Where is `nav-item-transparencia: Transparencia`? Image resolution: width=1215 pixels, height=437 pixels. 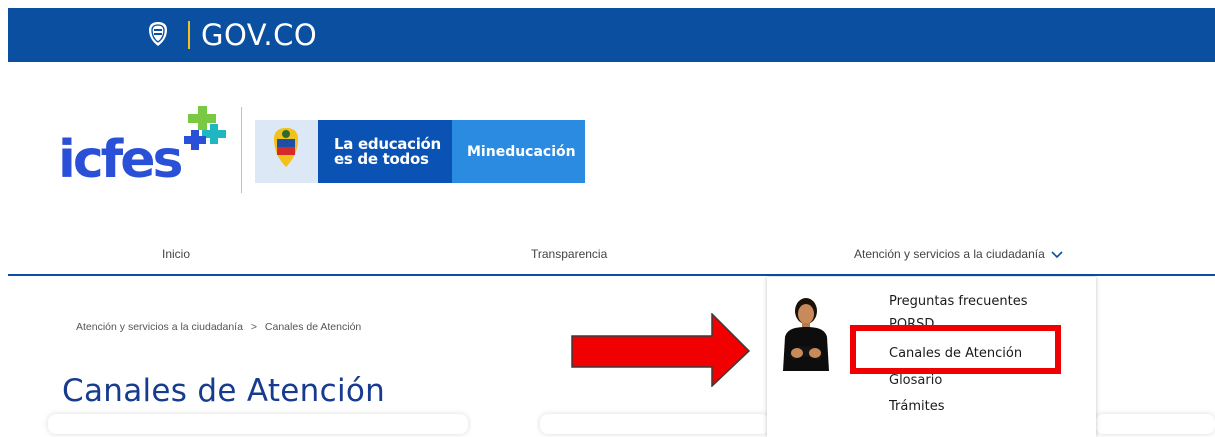
nav-item-transparencia: Transparencia is located at coordinates (569, 254).